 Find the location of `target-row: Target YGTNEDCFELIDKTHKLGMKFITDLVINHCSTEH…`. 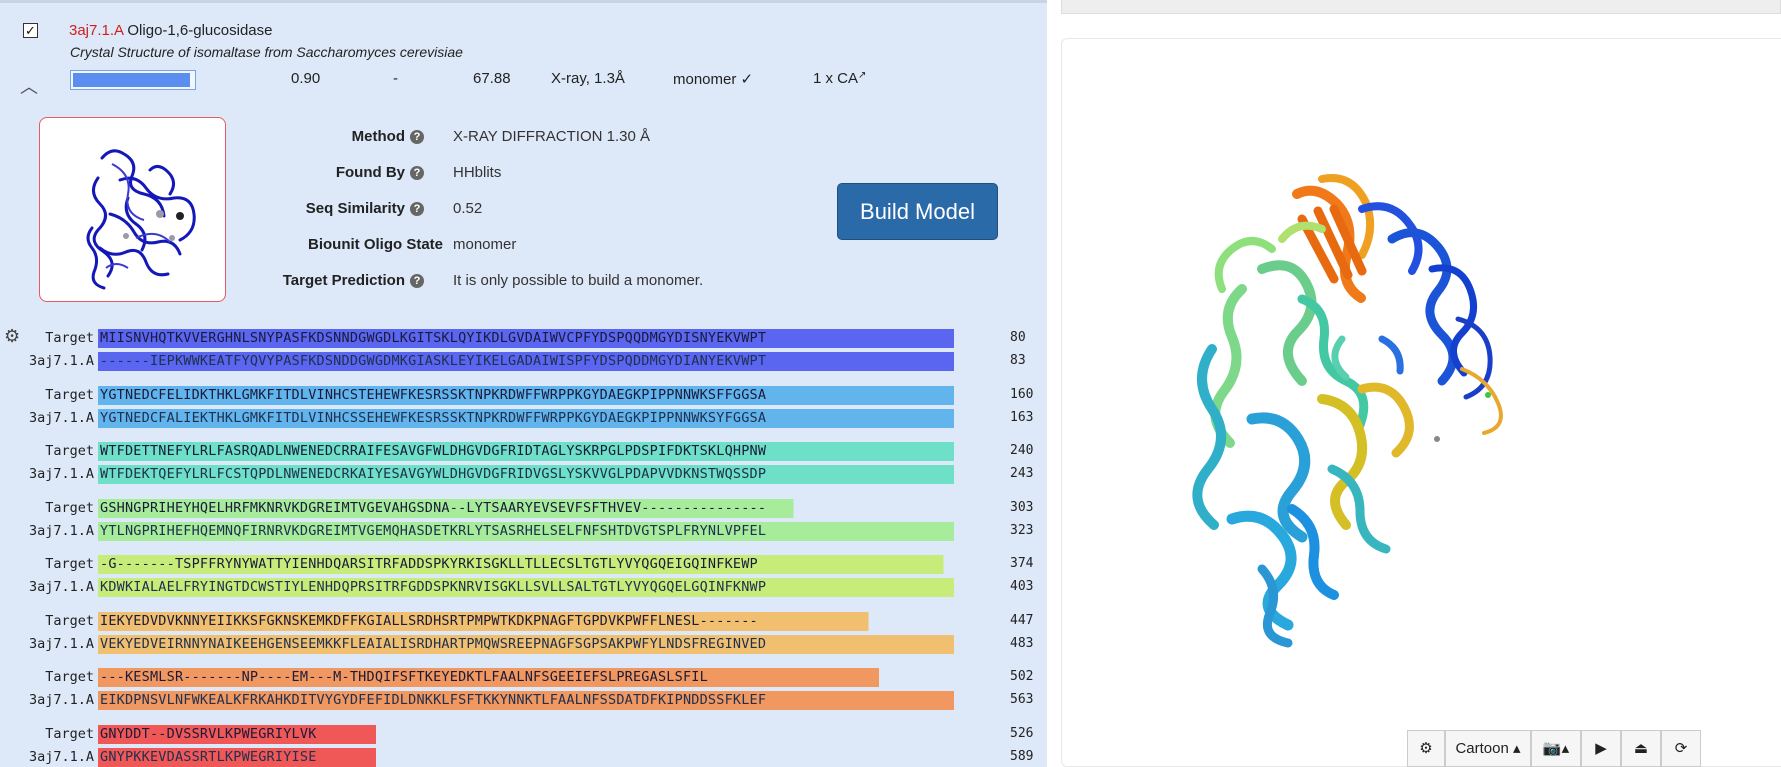

target-row: Target YGTNEDCFELIDKTHKLGMKFITDLVINHCSTEH… is located at coordinates (523, 395).